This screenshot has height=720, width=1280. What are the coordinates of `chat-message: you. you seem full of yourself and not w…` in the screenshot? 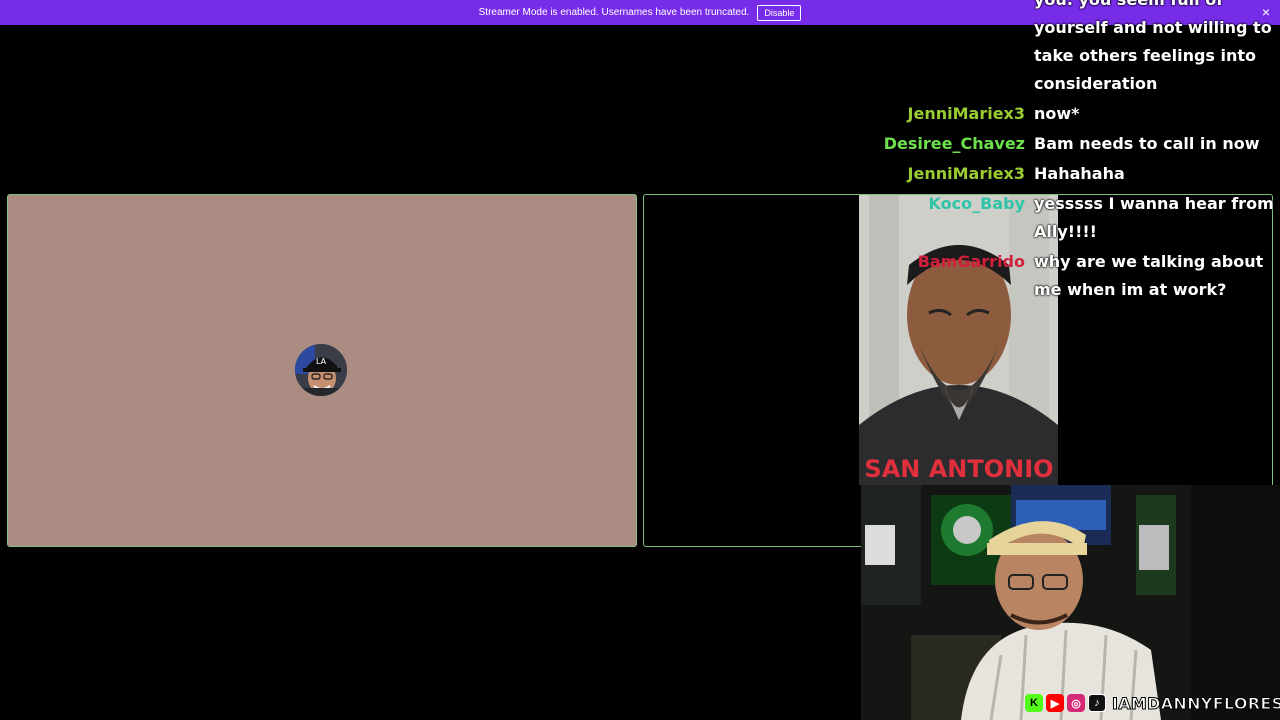 It's located at (1080, 49).